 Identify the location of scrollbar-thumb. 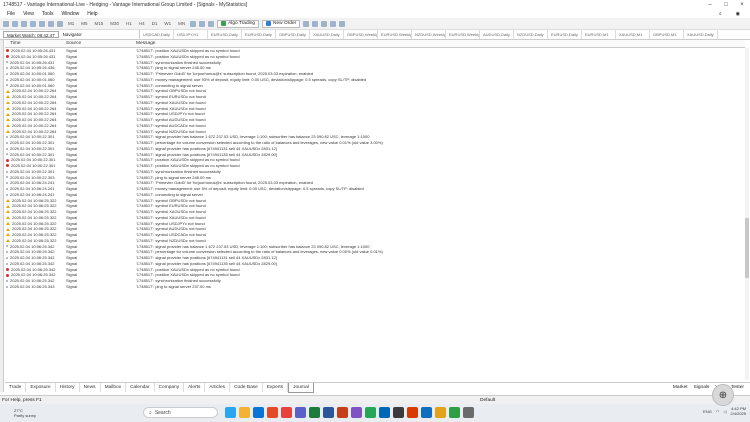
(747, 248).